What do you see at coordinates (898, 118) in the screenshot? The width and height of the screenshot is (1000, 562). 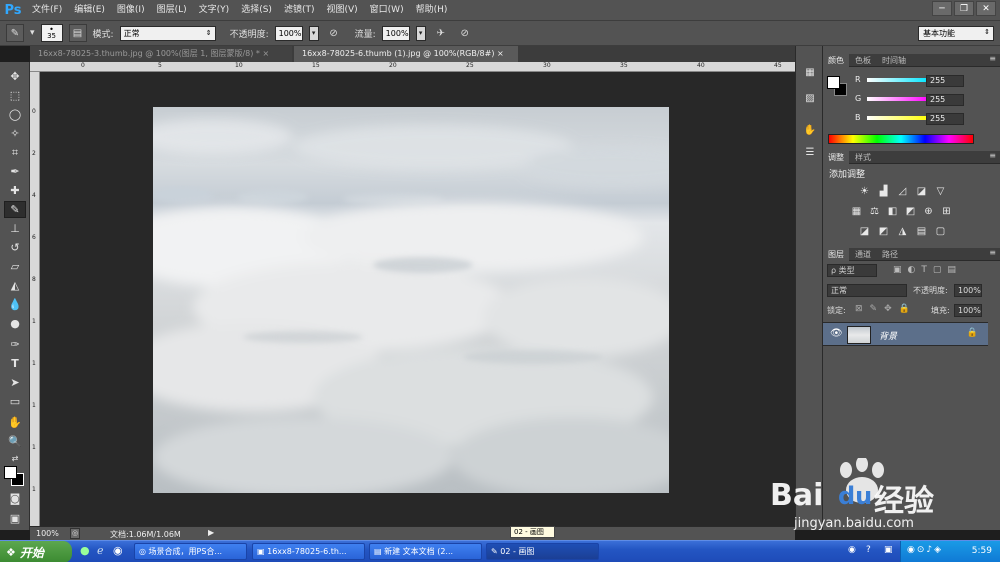 I see `slider-b-track` at bounding box center [898, 118].